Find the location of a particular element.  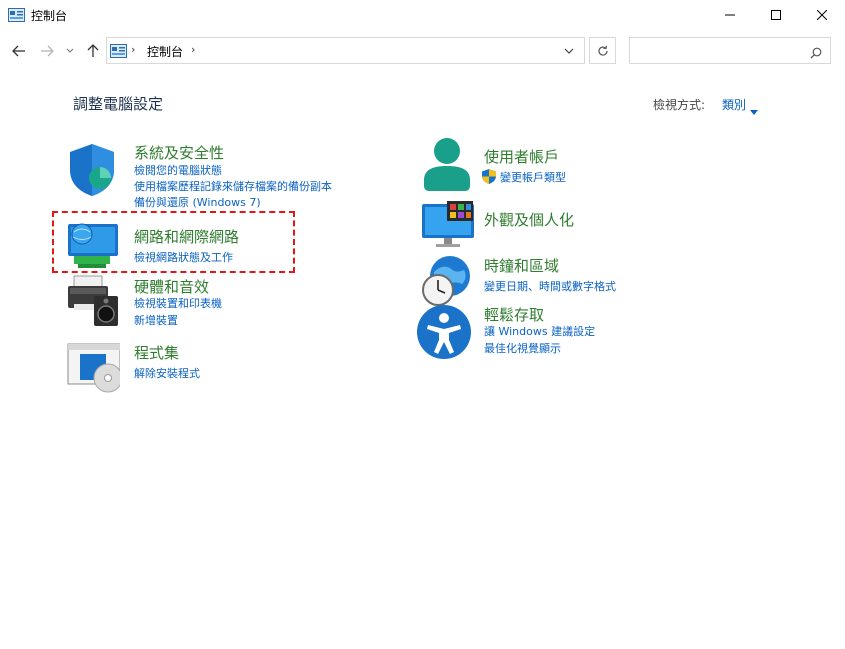

search-icon is located at coordinates (816, 53).